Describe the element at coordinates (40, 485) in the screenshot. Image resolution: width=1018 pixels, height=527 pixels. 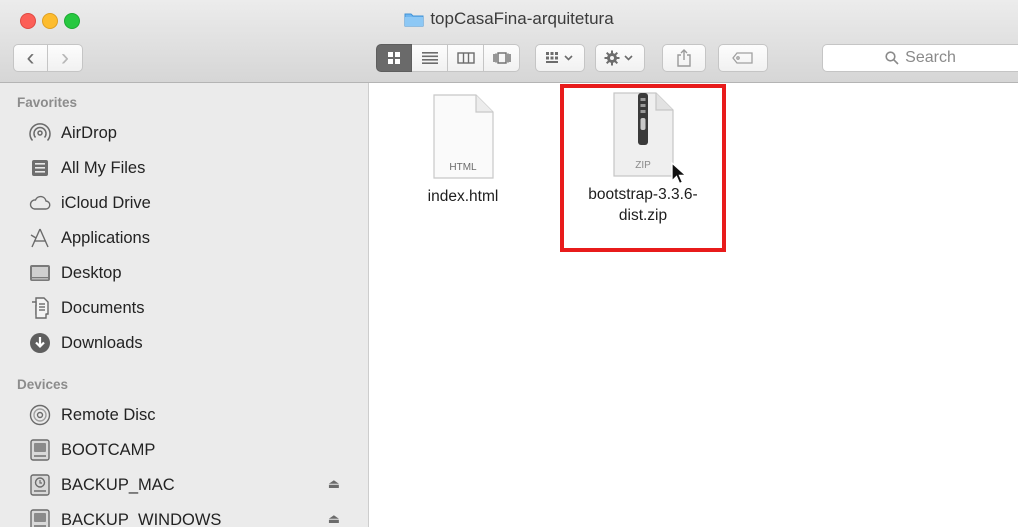
I see `backup-drive-icon` at that location.